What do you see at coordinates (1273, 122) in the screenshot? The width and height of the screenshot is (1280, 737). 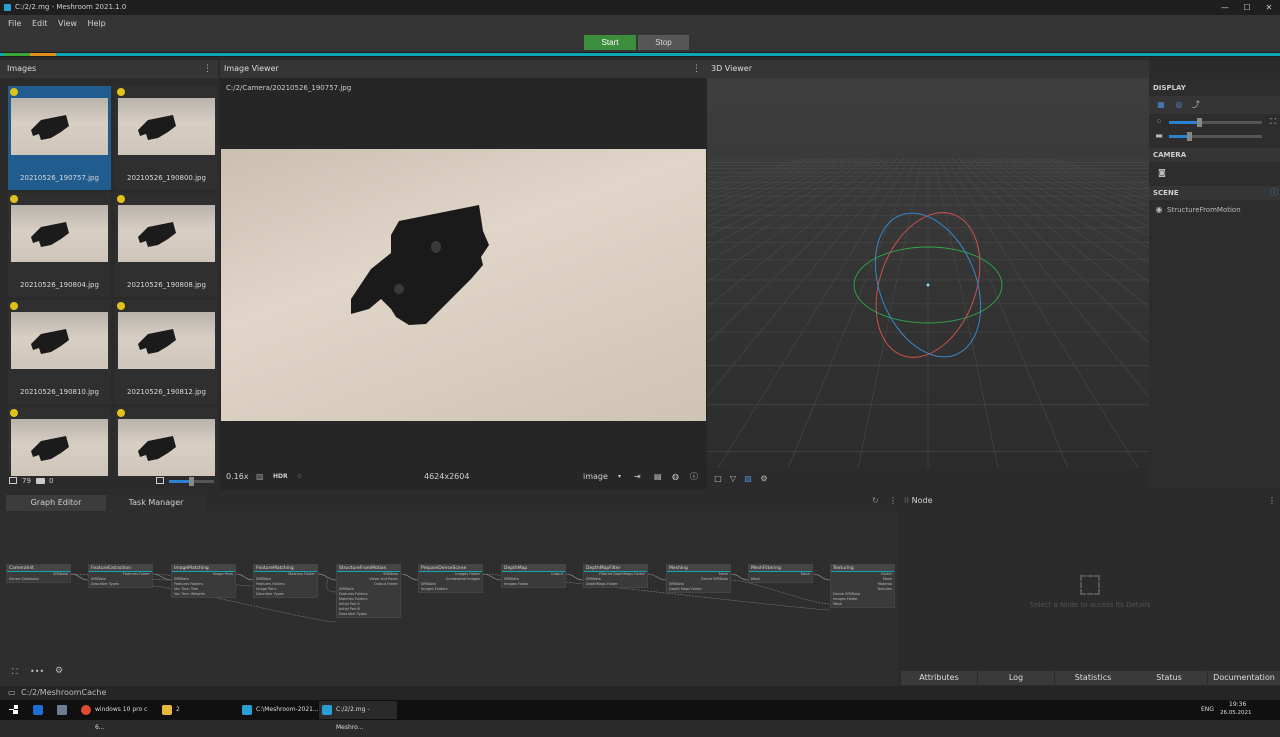 I see `fullscreen-icon: ⛶` at bounding box center [1273, 122].